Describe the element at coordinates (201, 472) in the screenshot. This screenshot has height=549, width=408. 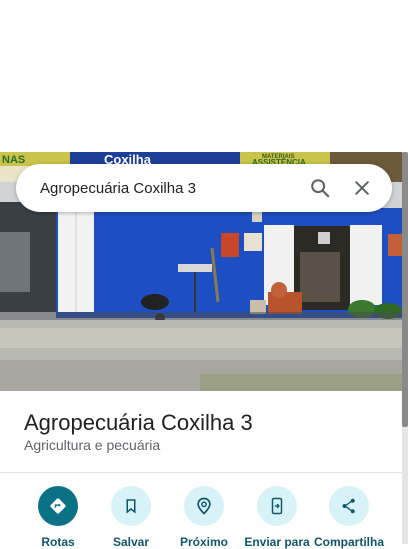
I see `divider` at that location.